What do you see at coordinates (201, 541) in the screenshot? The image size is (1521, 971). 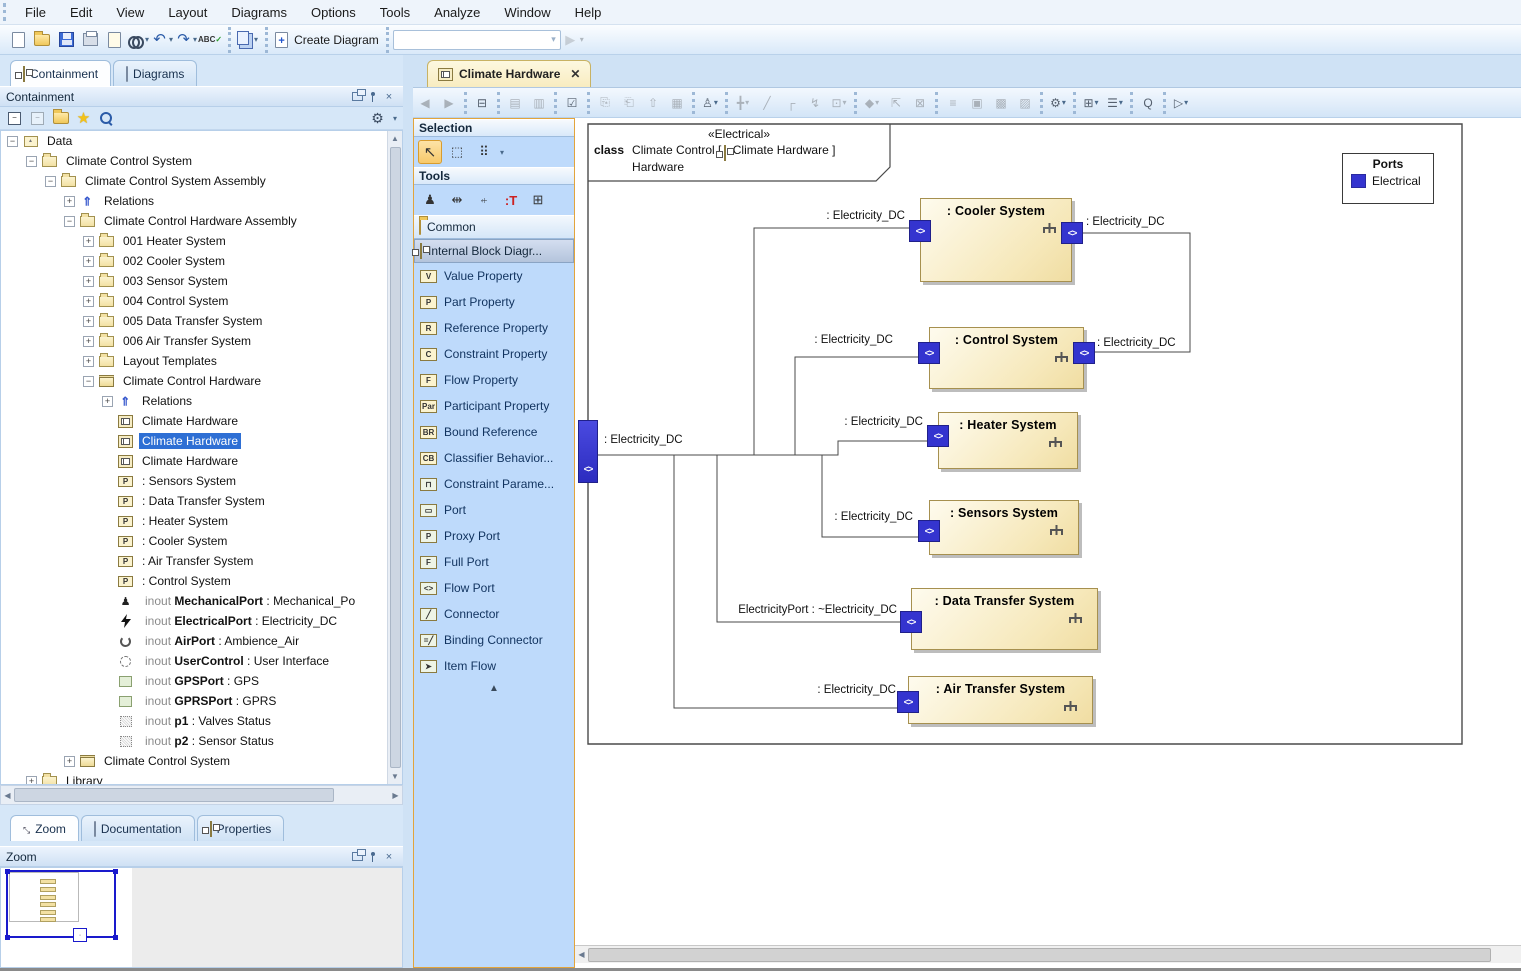 I see `tree-item: P: Cooler System` at bounding box center [201, 541].